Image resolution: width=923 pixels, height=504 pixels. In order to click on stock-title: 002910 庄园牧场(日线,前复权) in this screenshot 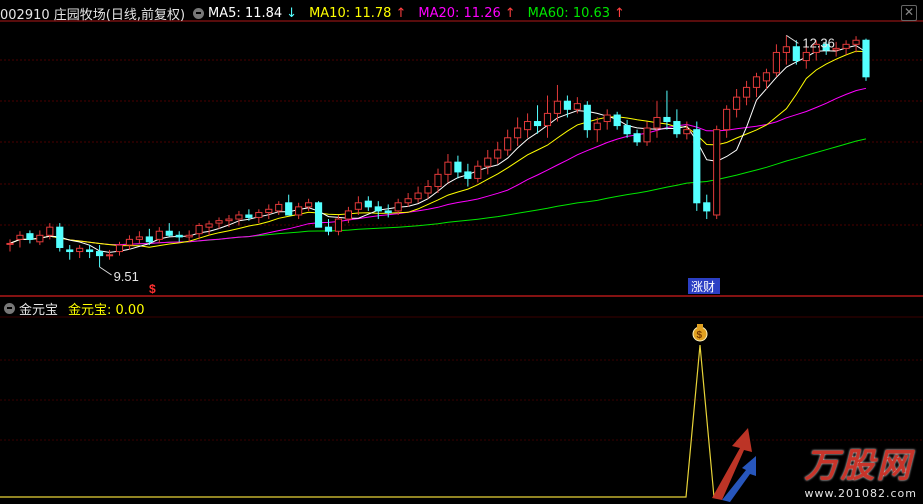, I will do `click(93, 15)`.